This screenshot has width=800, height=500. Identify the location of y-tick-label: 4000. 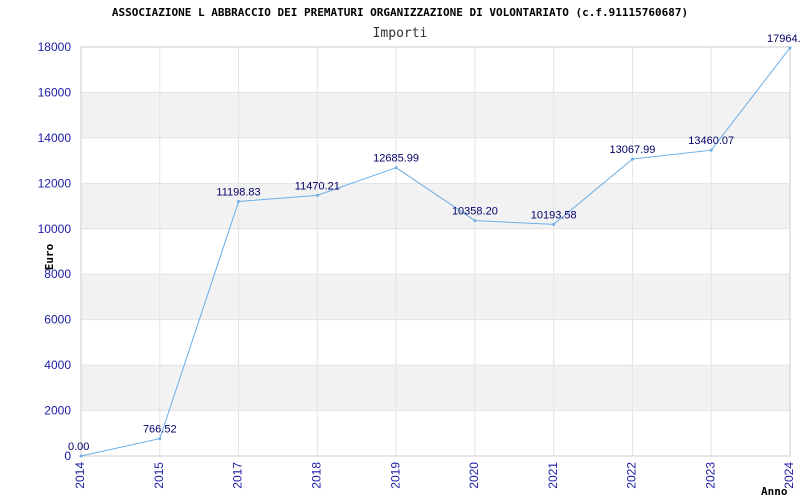
(57, 365).